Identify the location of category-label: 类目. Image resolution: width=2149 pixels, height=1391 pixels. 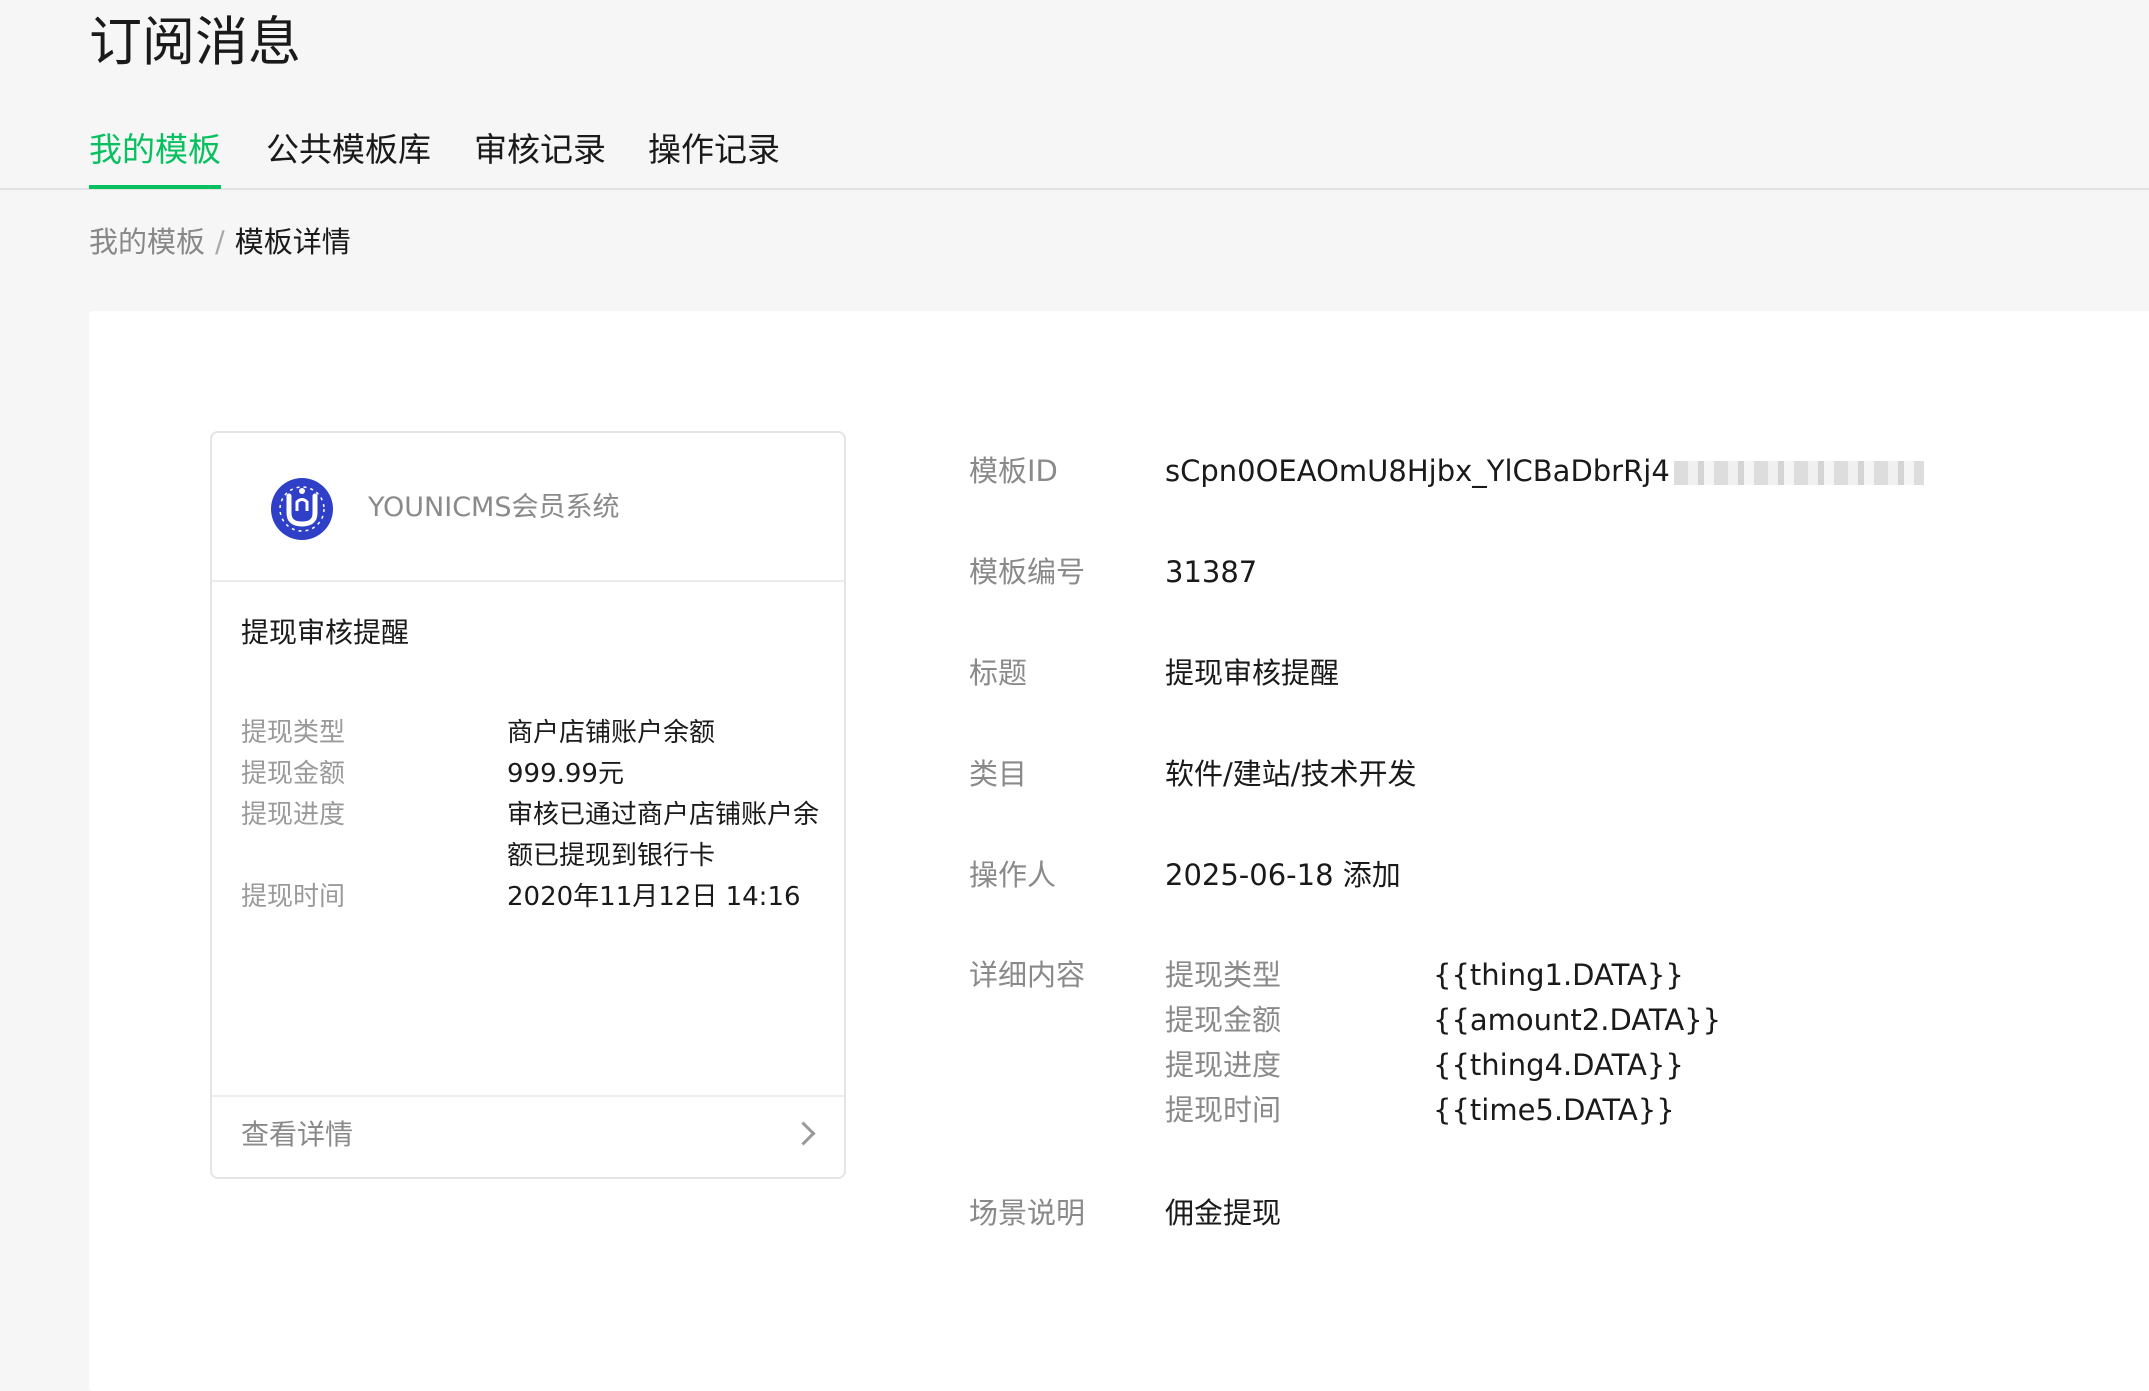
(998, 774).